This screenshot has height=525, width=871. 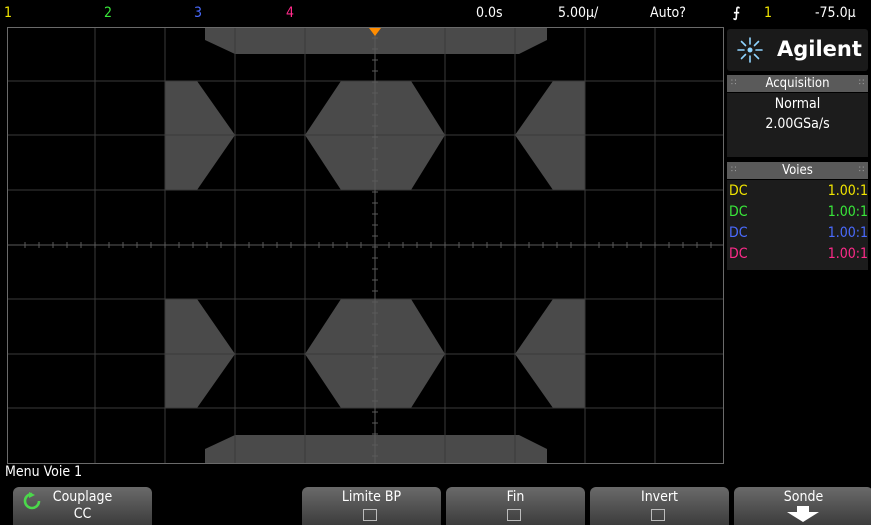 I want to click on menu-title: Menu Voie 1, so click(x=44, y=472).